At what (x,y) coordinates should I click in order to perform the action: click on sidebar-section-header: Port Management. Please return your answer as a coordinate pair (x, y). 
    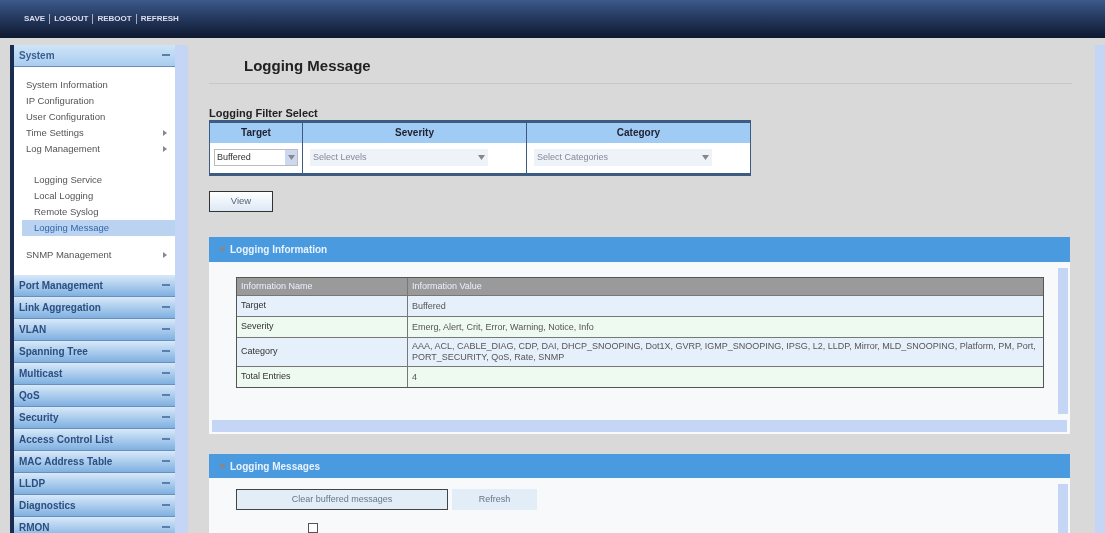
    Looking at the image, I should click on (94, 286).